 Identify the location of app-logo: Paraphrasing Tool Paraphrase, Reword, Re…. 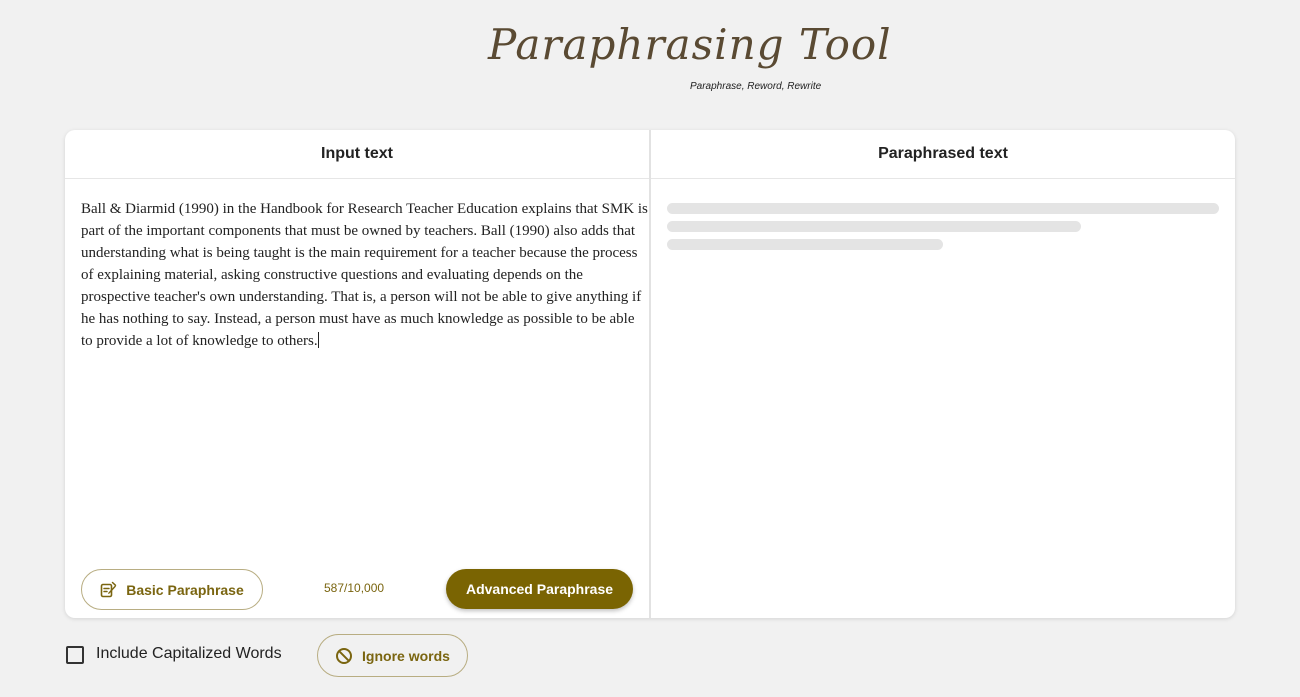
(689, 60).